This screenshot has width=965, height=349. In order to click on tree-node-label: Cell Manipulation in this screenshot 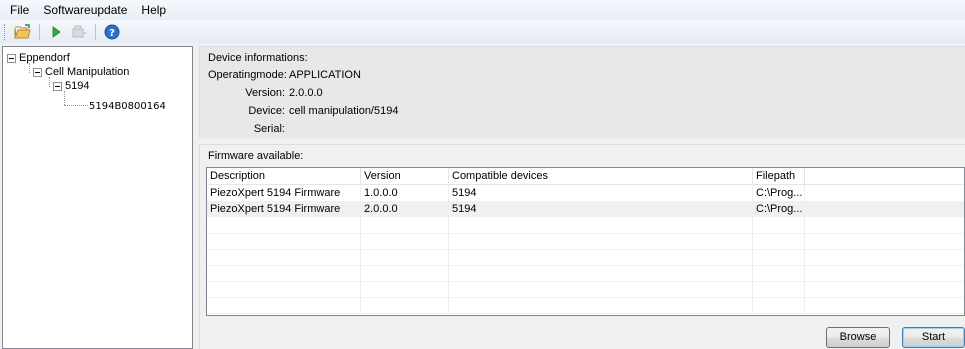, I will do `click(87, 72)`.